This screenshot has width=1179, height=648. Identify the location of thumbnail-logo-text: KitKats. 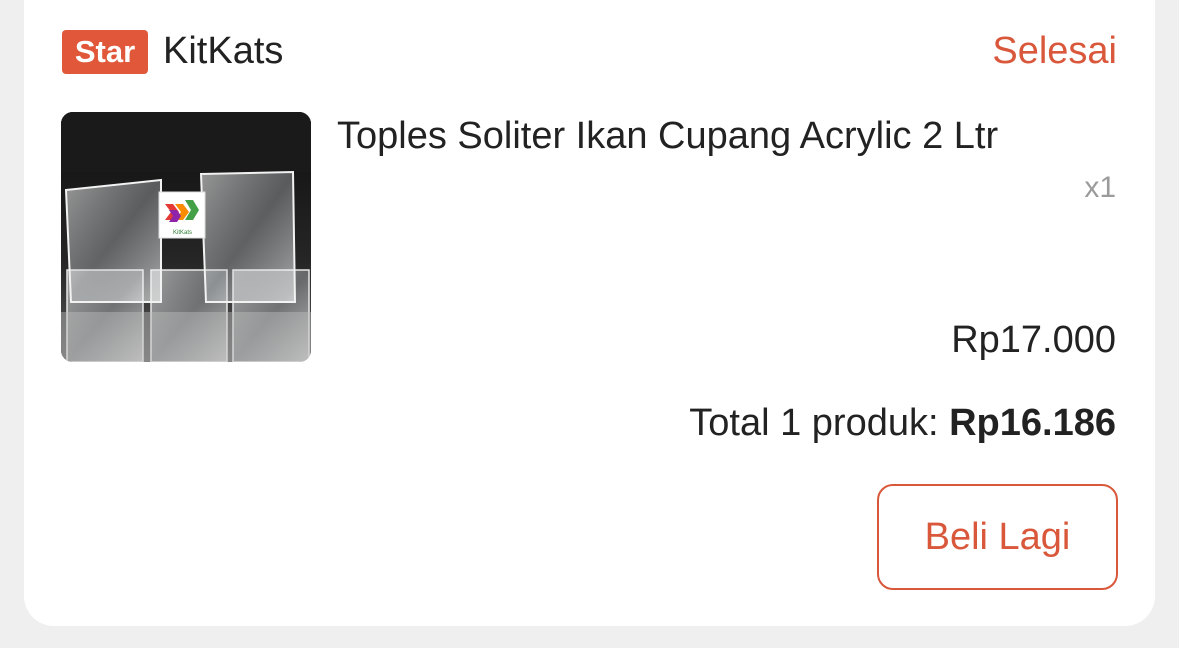
(182, 233).